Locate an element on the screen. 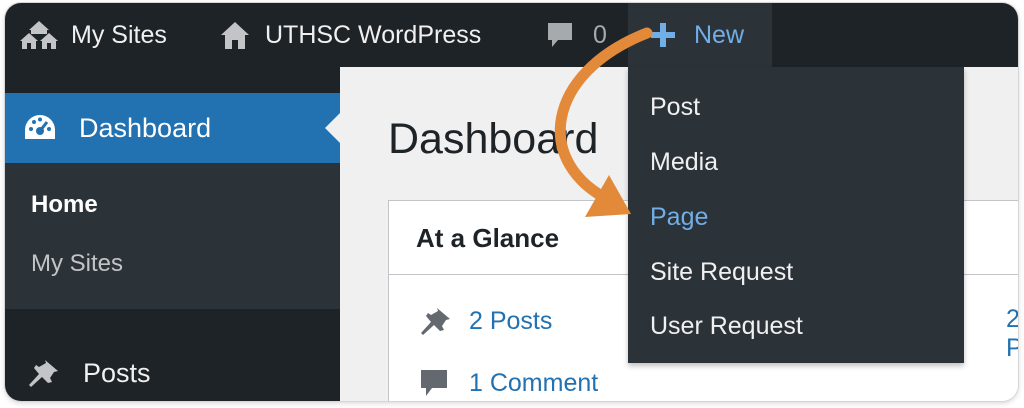 This screenshot has width=1024, height=408. multisite-icon is located at coordinates (39, 35).